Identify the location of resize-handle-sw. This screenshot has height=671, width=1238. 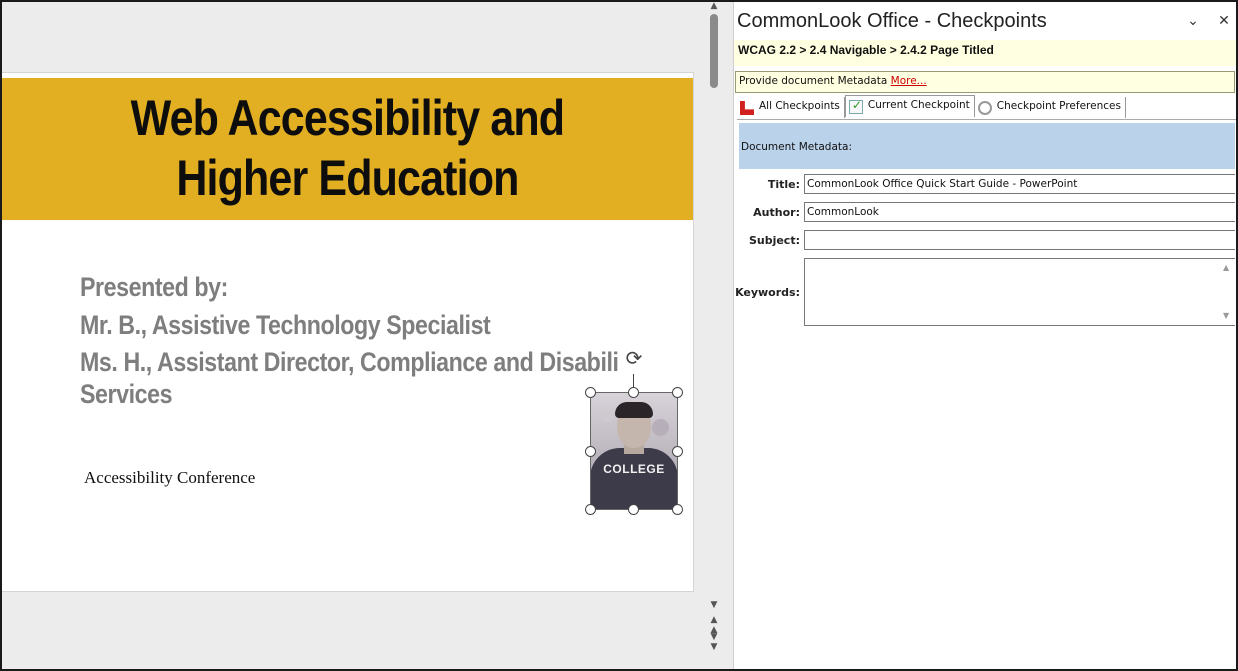
(590, 509).